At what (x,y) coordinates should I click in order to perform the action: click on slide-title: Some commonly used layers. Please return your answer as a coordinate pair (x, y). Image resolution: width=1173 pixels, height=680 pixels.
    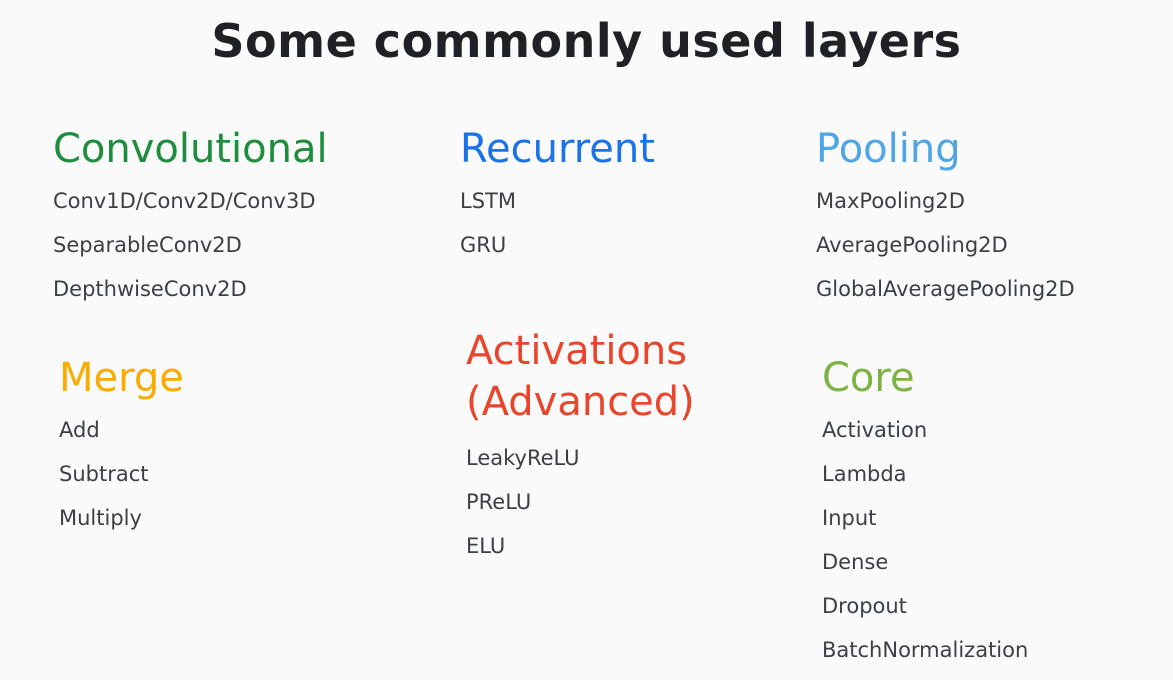
    Looking at the image, I should click on (586, 41).